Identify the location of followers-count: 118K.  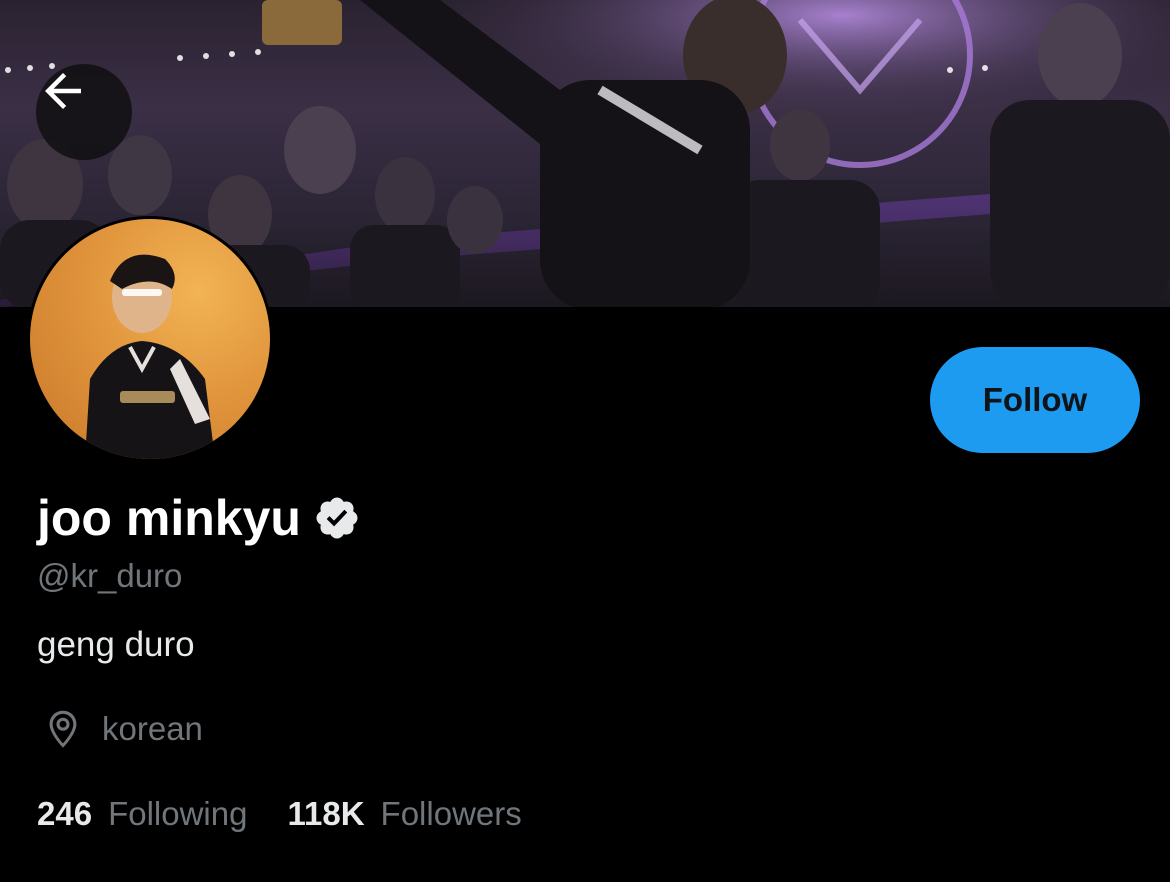
(326, 813).